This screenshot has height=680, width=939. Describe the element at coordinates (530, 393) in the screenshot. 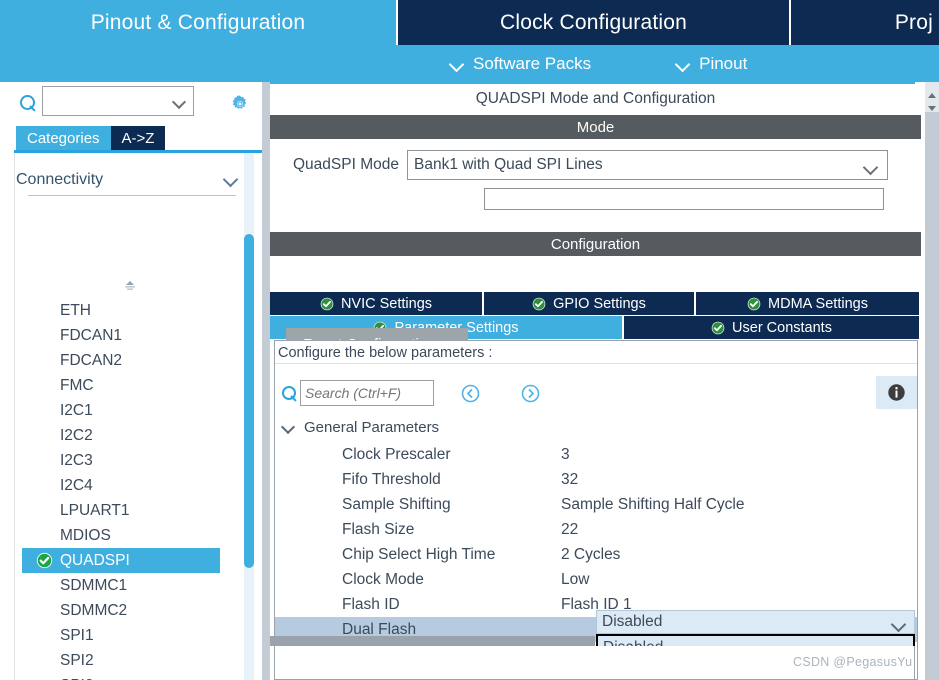

I see `circle-right-arrow-icon` at that location.